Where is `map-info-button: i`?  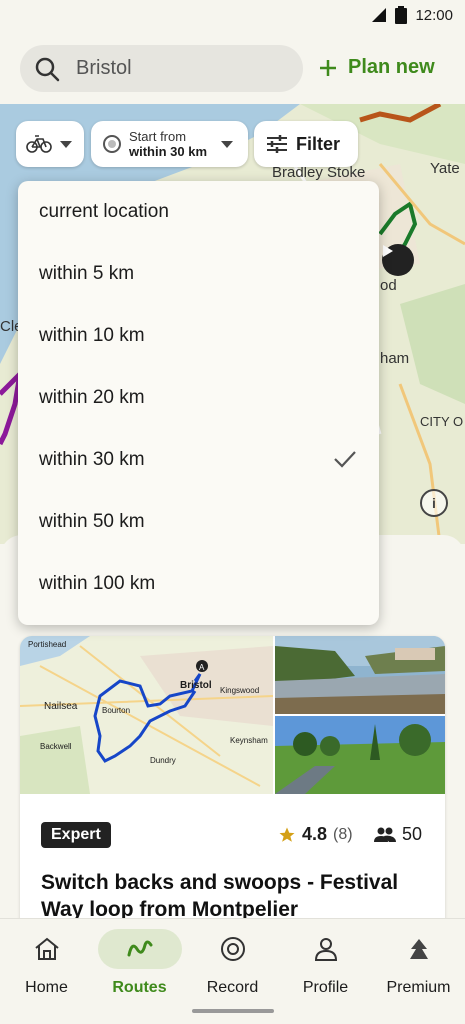 map-info-button: i is located at coordinates (434, 503).